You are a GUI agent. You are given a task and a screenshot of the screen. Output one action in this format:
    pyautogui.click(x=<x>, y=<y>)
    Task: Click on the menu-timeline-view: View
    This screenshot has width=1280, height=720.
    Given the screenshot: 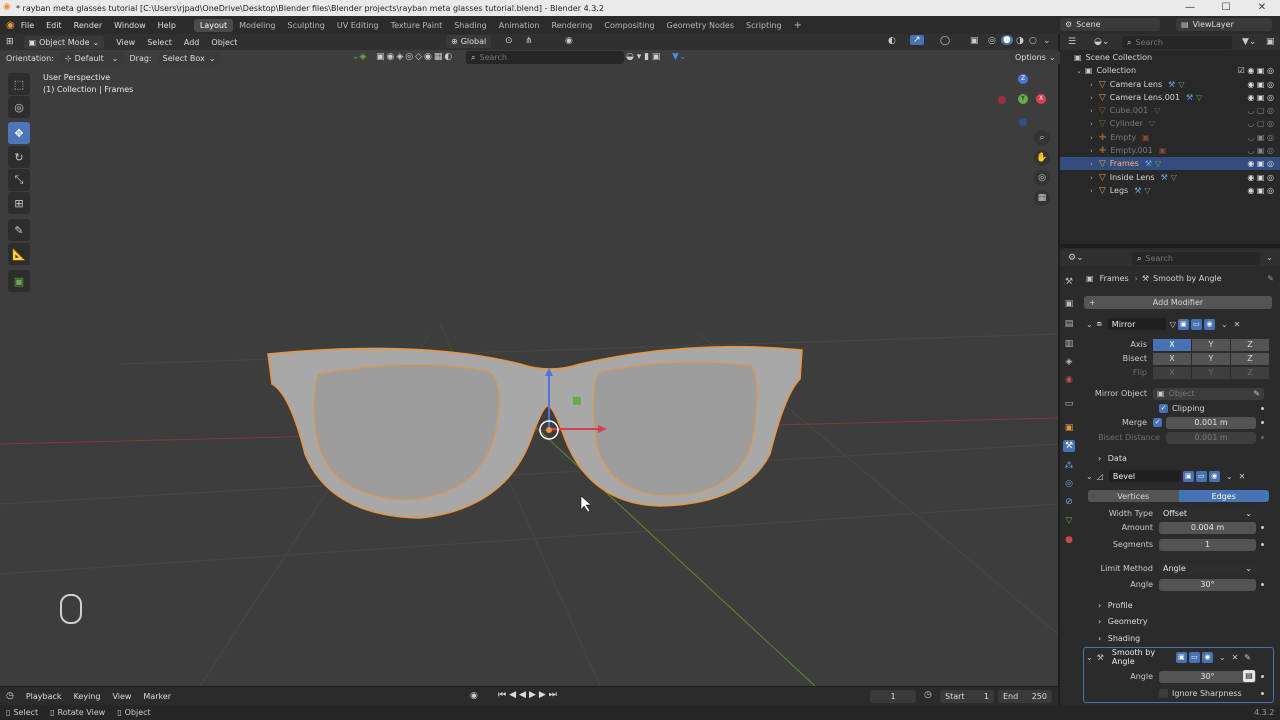 What is the action you would take?
    pyautogui.click(x=121, y=696)
    